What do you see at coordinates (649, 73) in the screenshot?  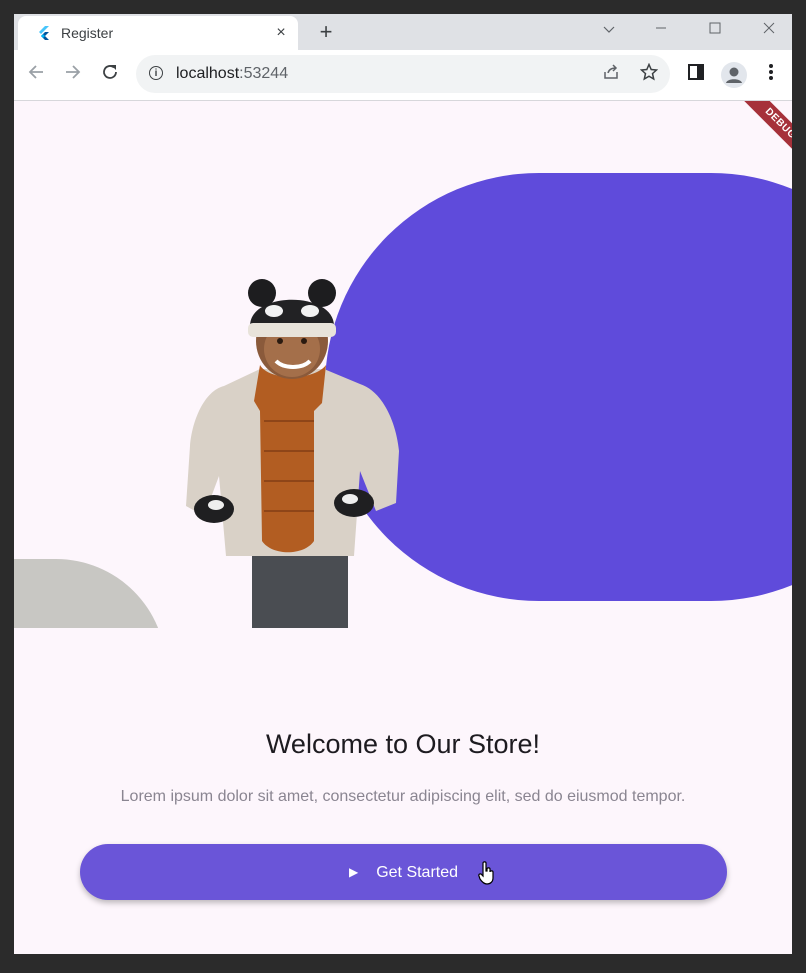 I see `star-icon` at bounding box center [649, 73].